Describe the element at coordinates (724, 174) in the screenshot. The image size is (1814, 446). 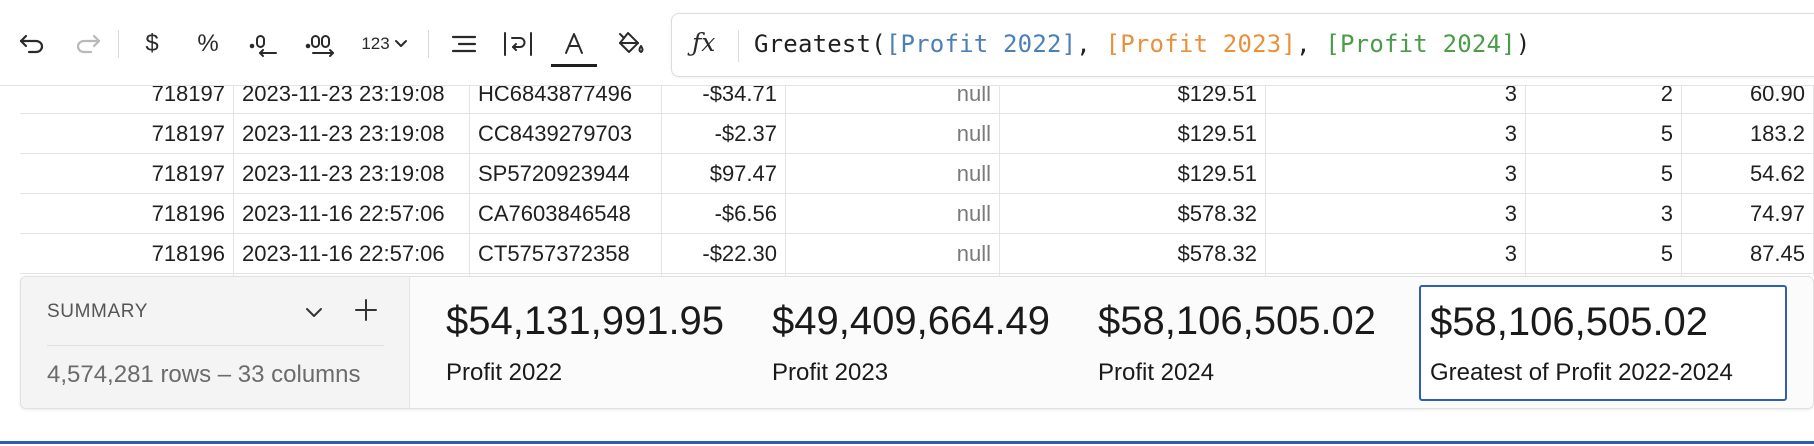
I see `table-cell: $97.47` at that location.